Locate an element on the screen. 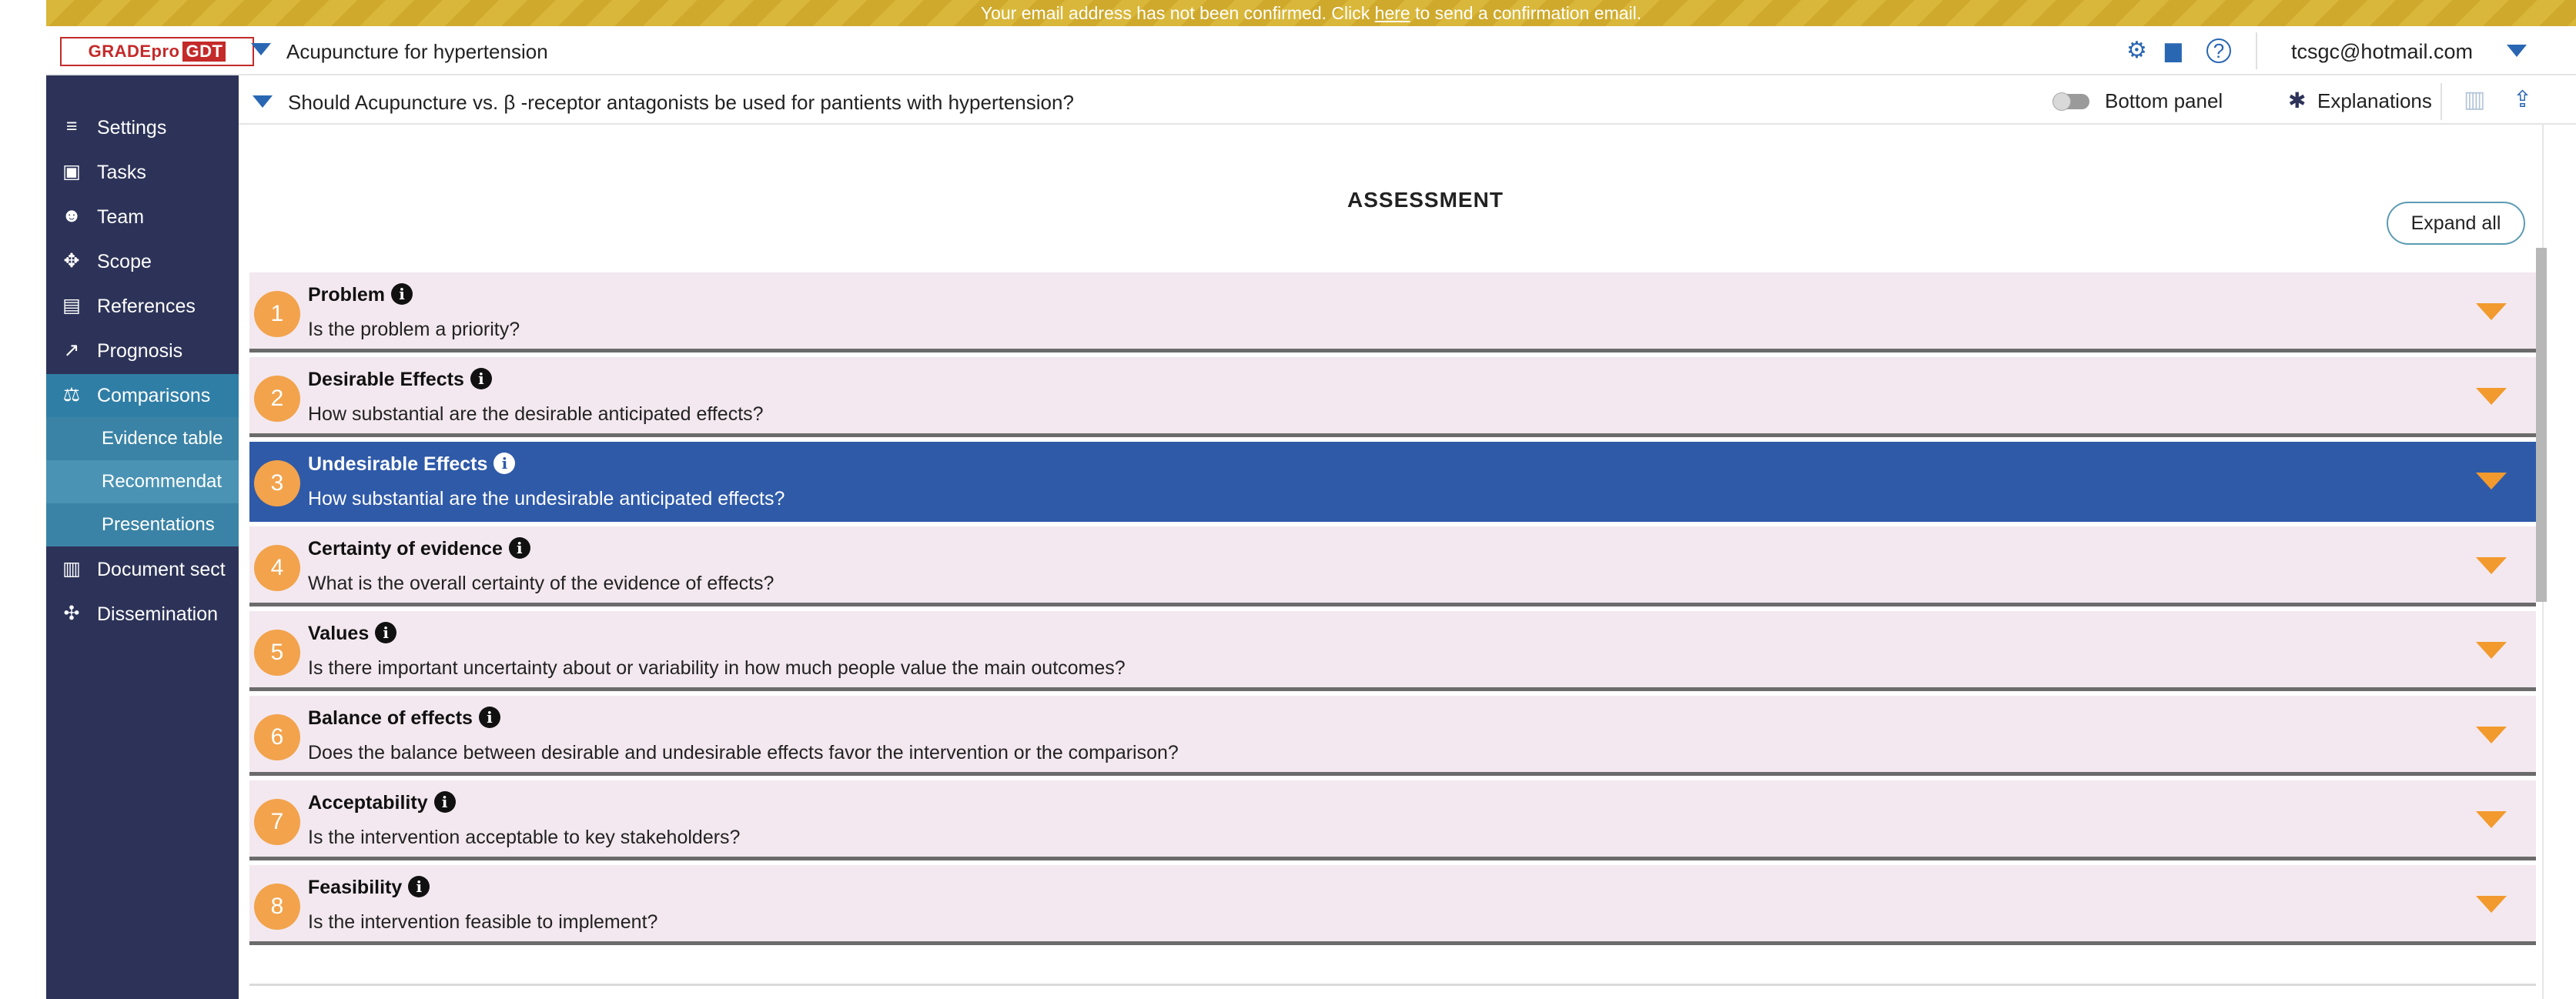 This screenshot has height=999, width=2576. app-logo: GRADEpro GDT is located at coordinates (157, 51).